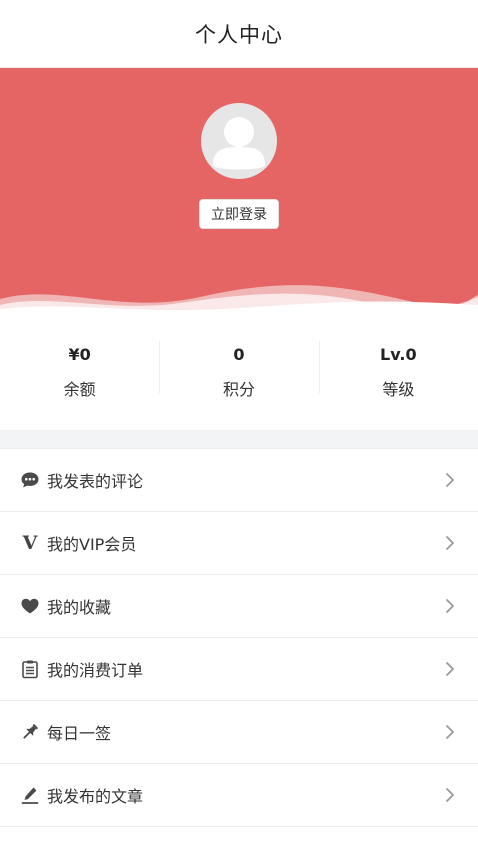 The height and width of the screenshot is (850, 478). What do you see at coordinates (30, 543) in the screenshot?
I see `vip-icon: V` at bounding box center [30, 543].